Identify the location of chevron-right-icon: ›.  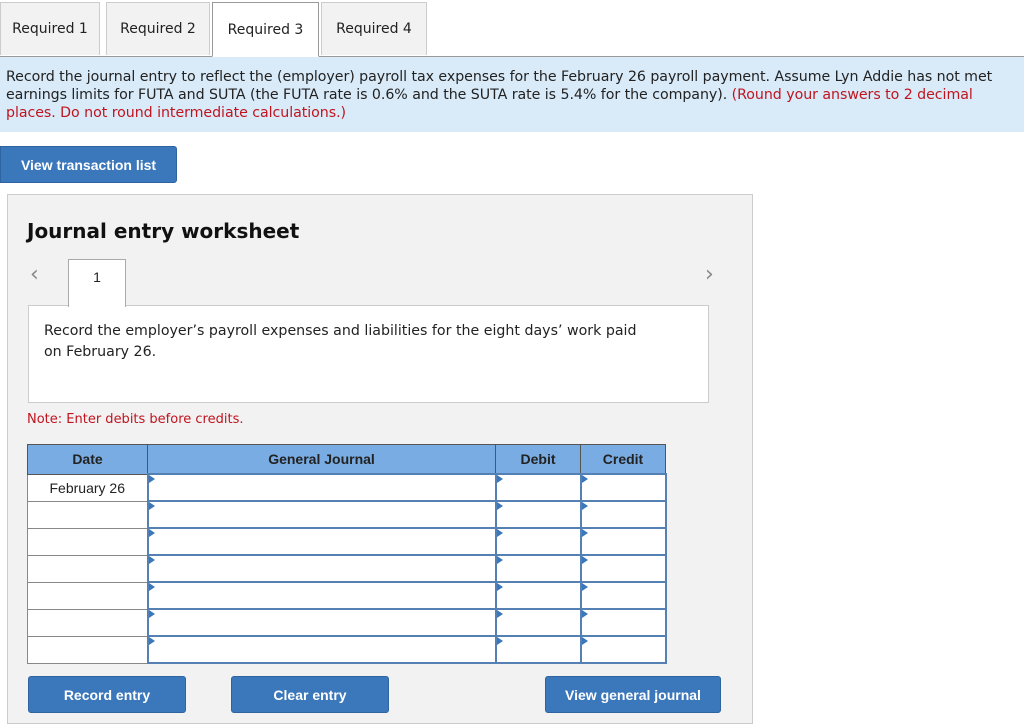
(709, 274).